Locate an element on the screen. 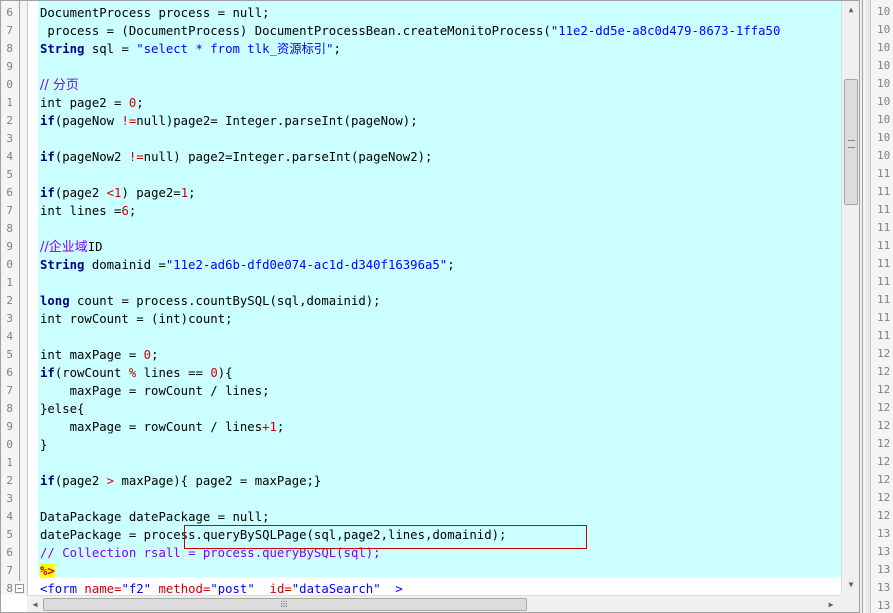 The image size is (893, 613). scroll-grip-icon: ⁞⁞⁞ is located at coordinates (284, 604).